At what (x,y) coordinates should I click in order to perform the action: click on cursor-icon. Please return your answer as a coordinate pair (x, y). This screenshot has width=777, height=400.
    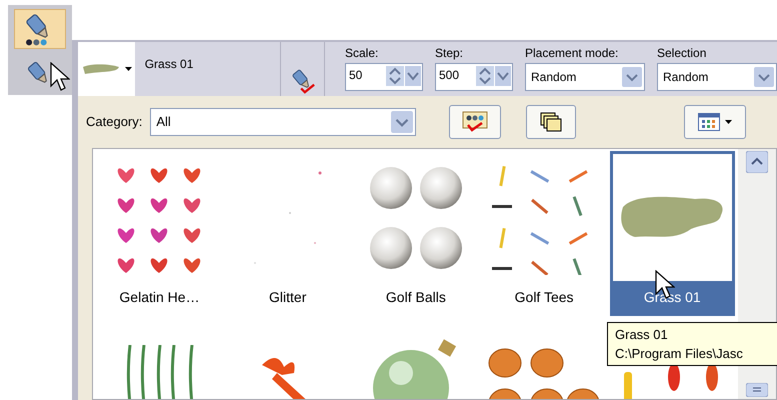
    Looking at the image, I should click on (60, 77).